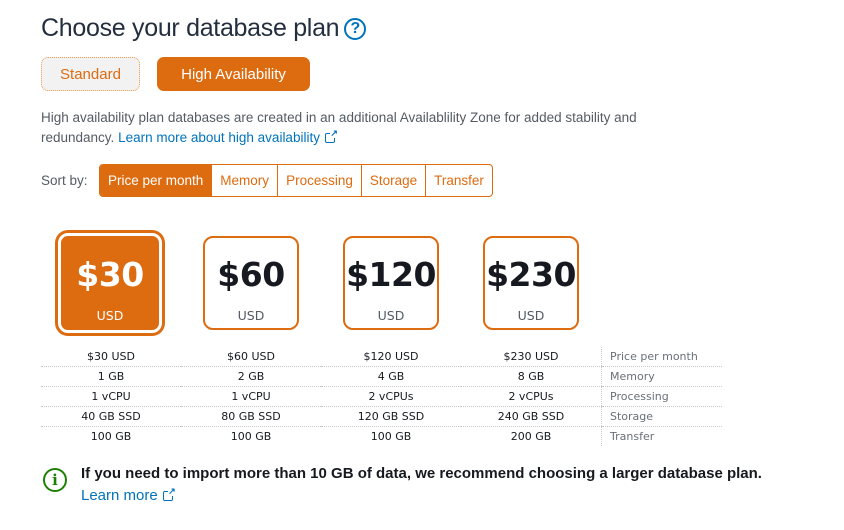 The image size is (844, 530). What do you see at coordinates (661, 376) in the screenshot?
I see `spec-label: Memory` at bounding box center [661, 376].